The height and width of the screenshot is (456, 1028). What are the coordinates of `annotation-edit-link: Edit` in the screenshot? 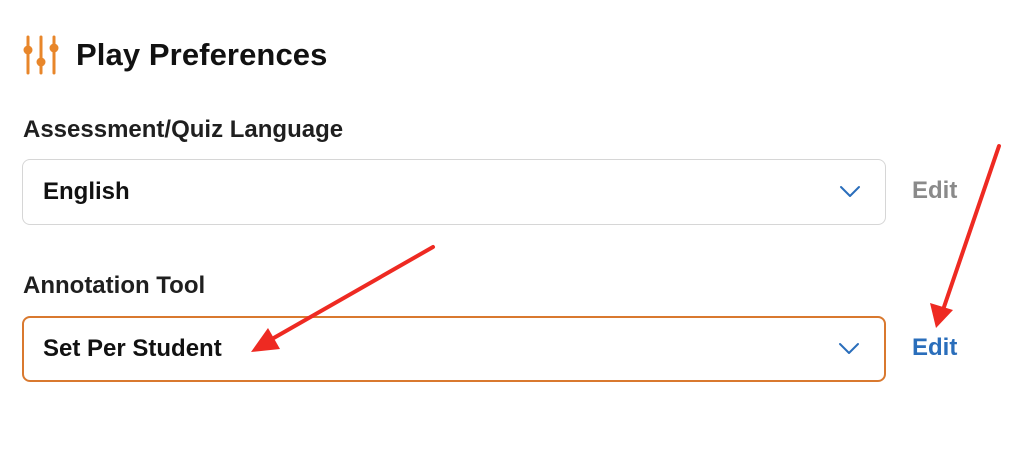 It's located at (934, 348).